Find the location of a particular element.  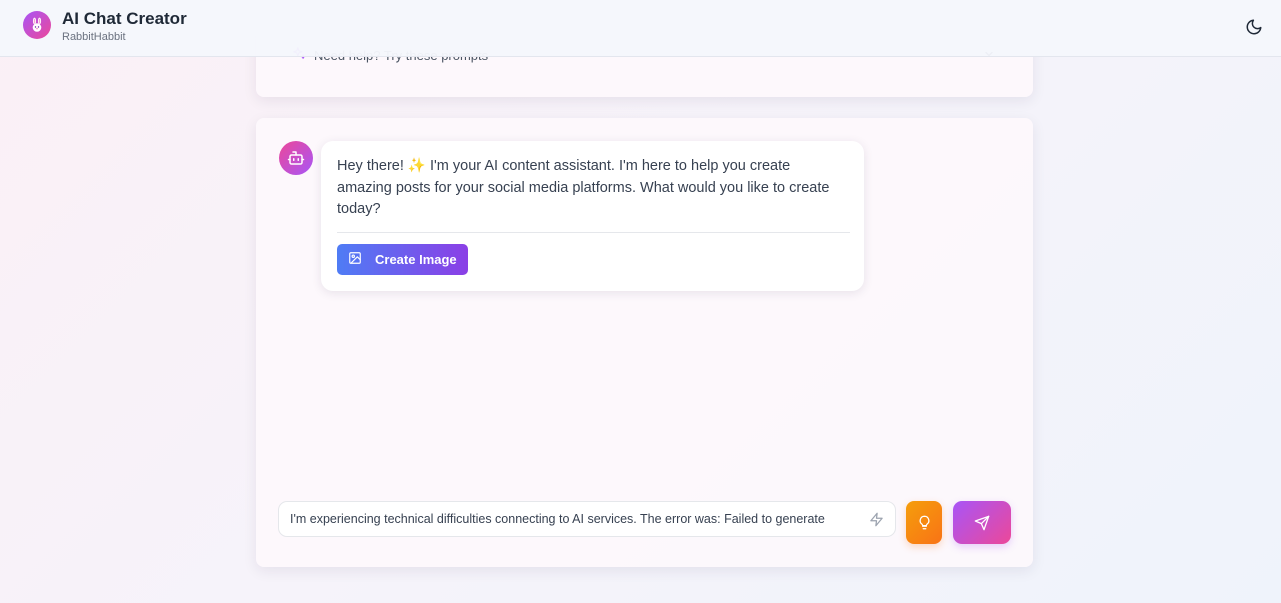

moon-icon is located at coordinates (1254, 27).